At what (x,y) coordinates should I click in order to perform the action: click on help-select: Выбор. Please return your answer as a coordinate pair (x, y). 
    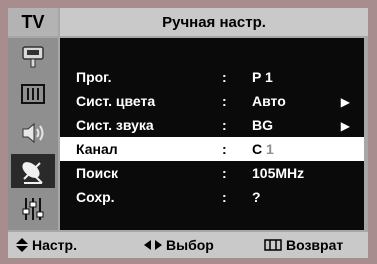
    Looking at the image, I should click on (179, 245).